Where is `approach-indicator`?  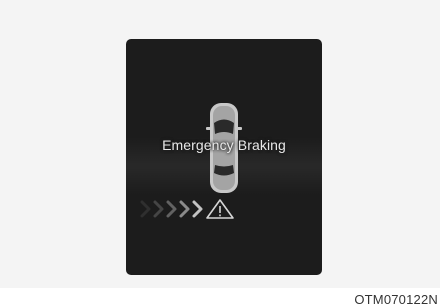 approach-indicator is located at coordinates (187, 209).